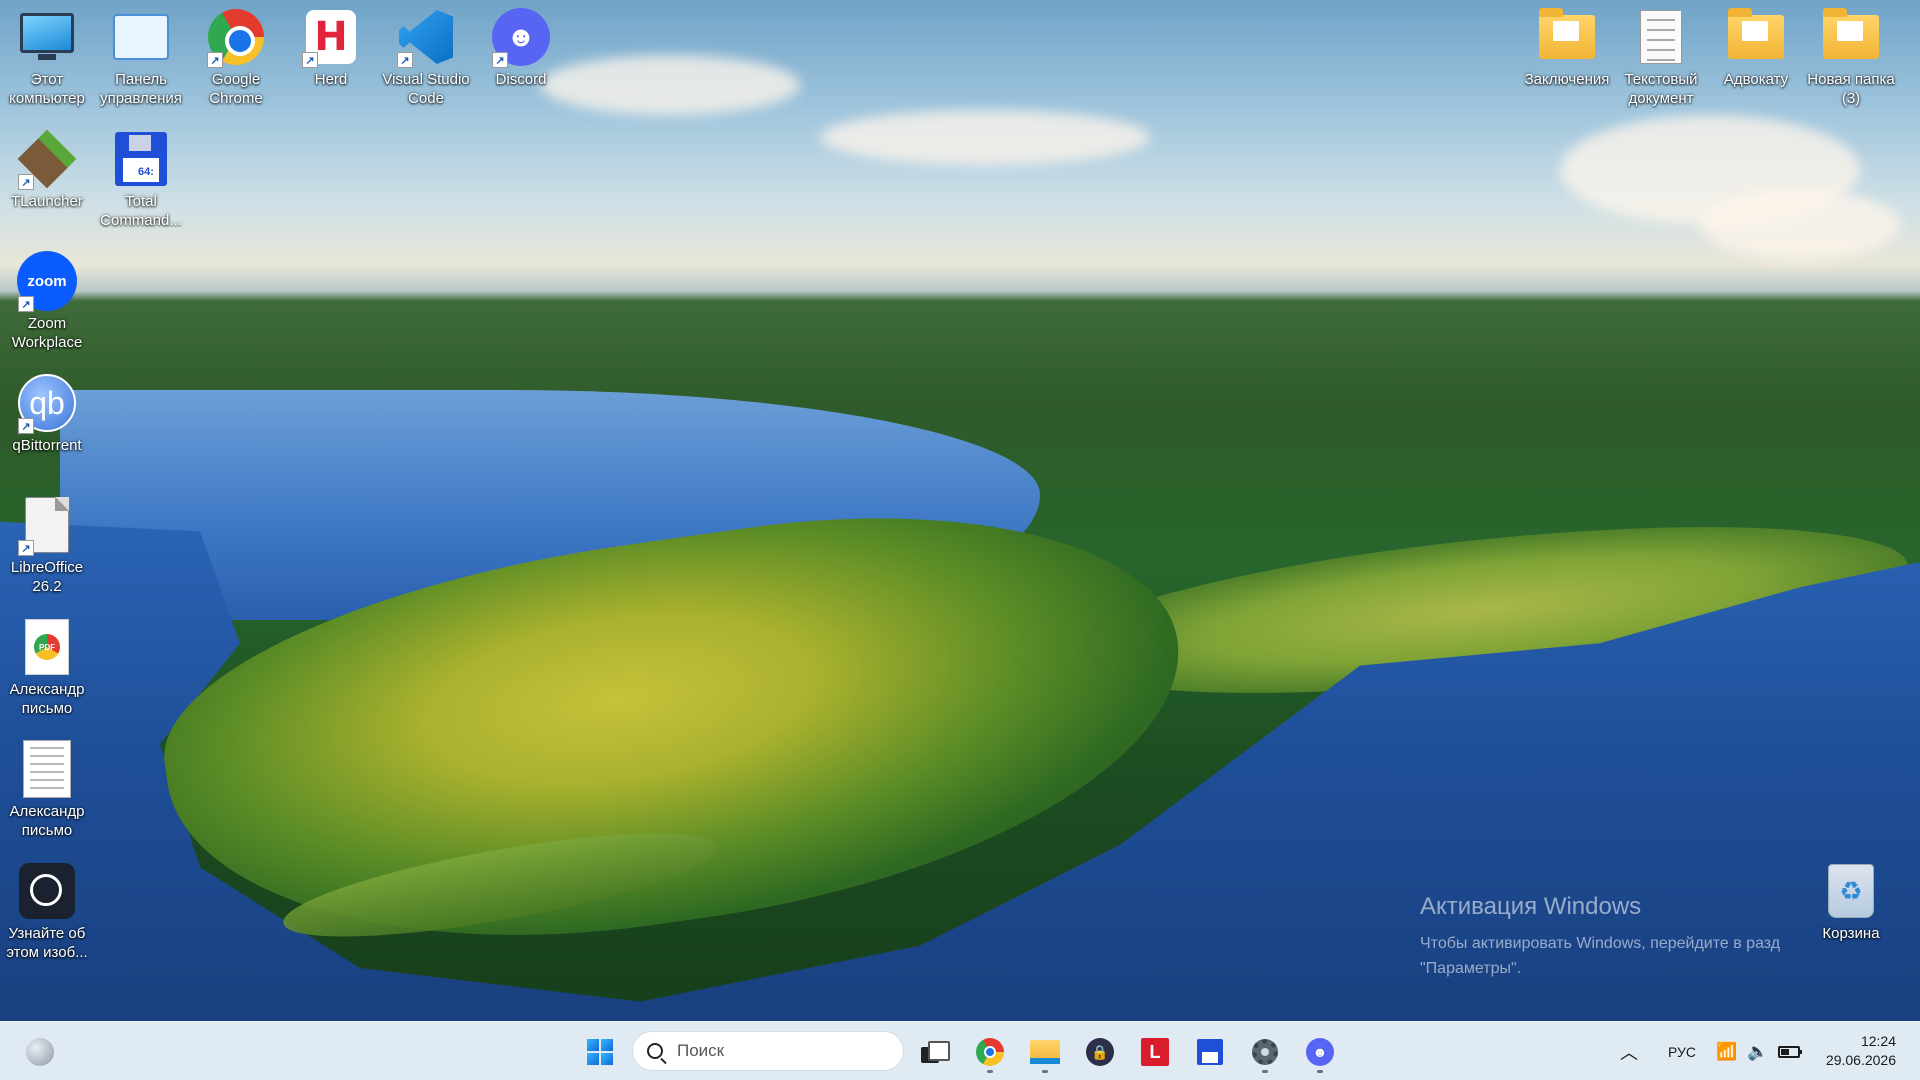  I want to click on volume-icon: 🔈, so click(1758, 1051).